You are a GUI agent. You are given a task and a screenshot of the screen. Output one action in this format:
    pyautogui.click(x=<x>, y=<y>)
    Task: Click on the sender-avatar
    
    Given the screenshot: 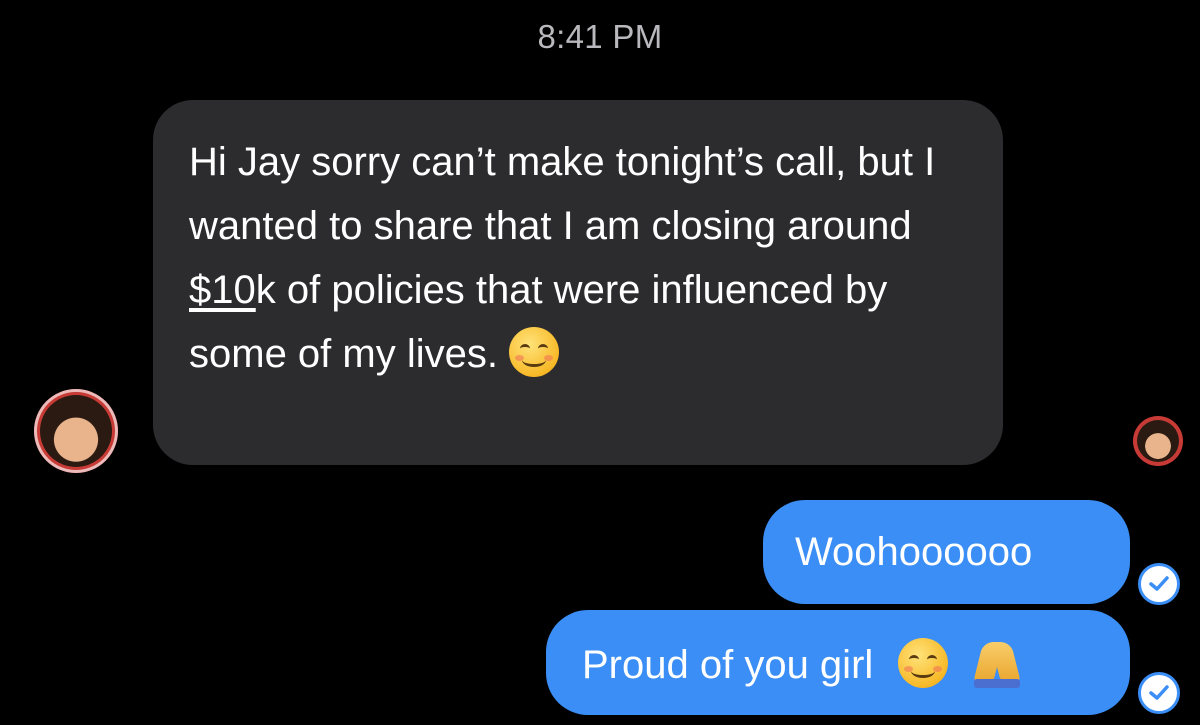 What is the action you would take?
    pyautogui.click(x=76, y=431)
    